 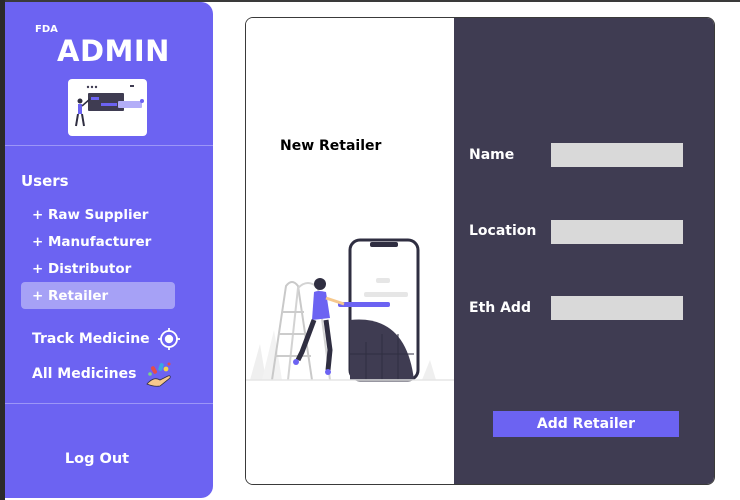 What do you see at coordinates (78, 295) in the screenshot?
I see `sidebar-item-label: Retailer` at bounding box center [78, 295].